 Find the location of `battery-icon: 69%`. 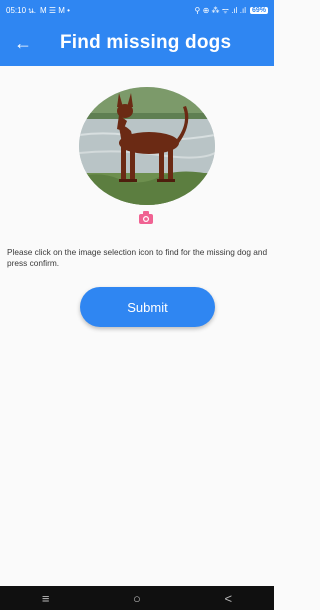

battery-icon: 69% is located at coordinates (258, 10).